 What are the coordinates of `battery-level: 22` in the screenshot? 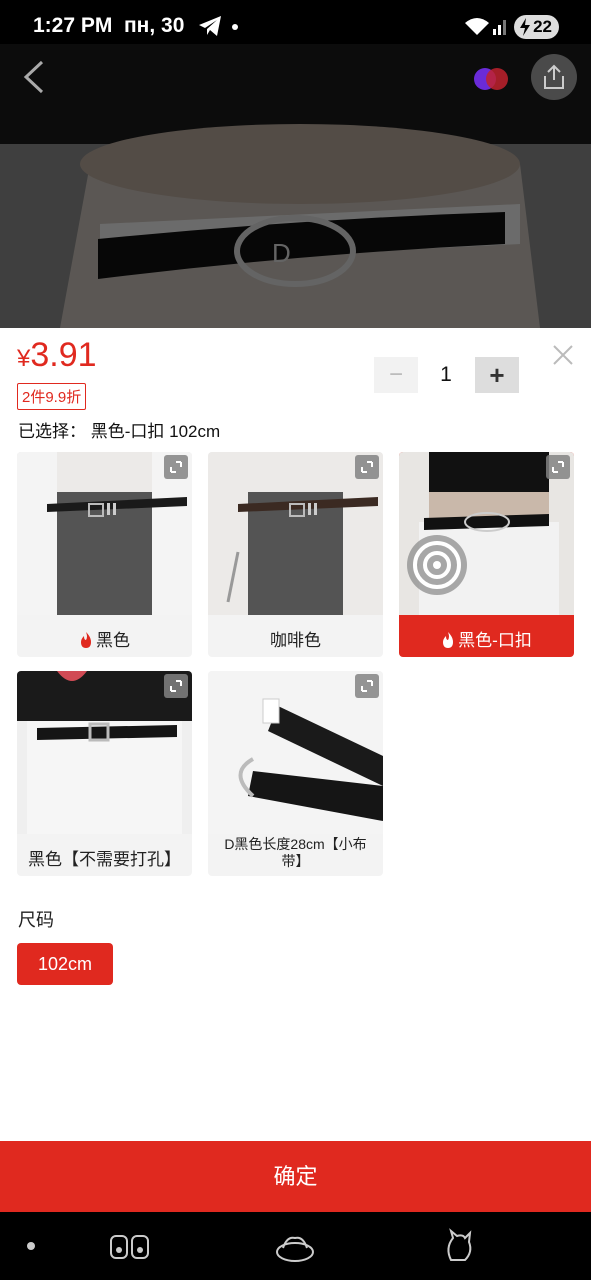 It's located at (542, 26).